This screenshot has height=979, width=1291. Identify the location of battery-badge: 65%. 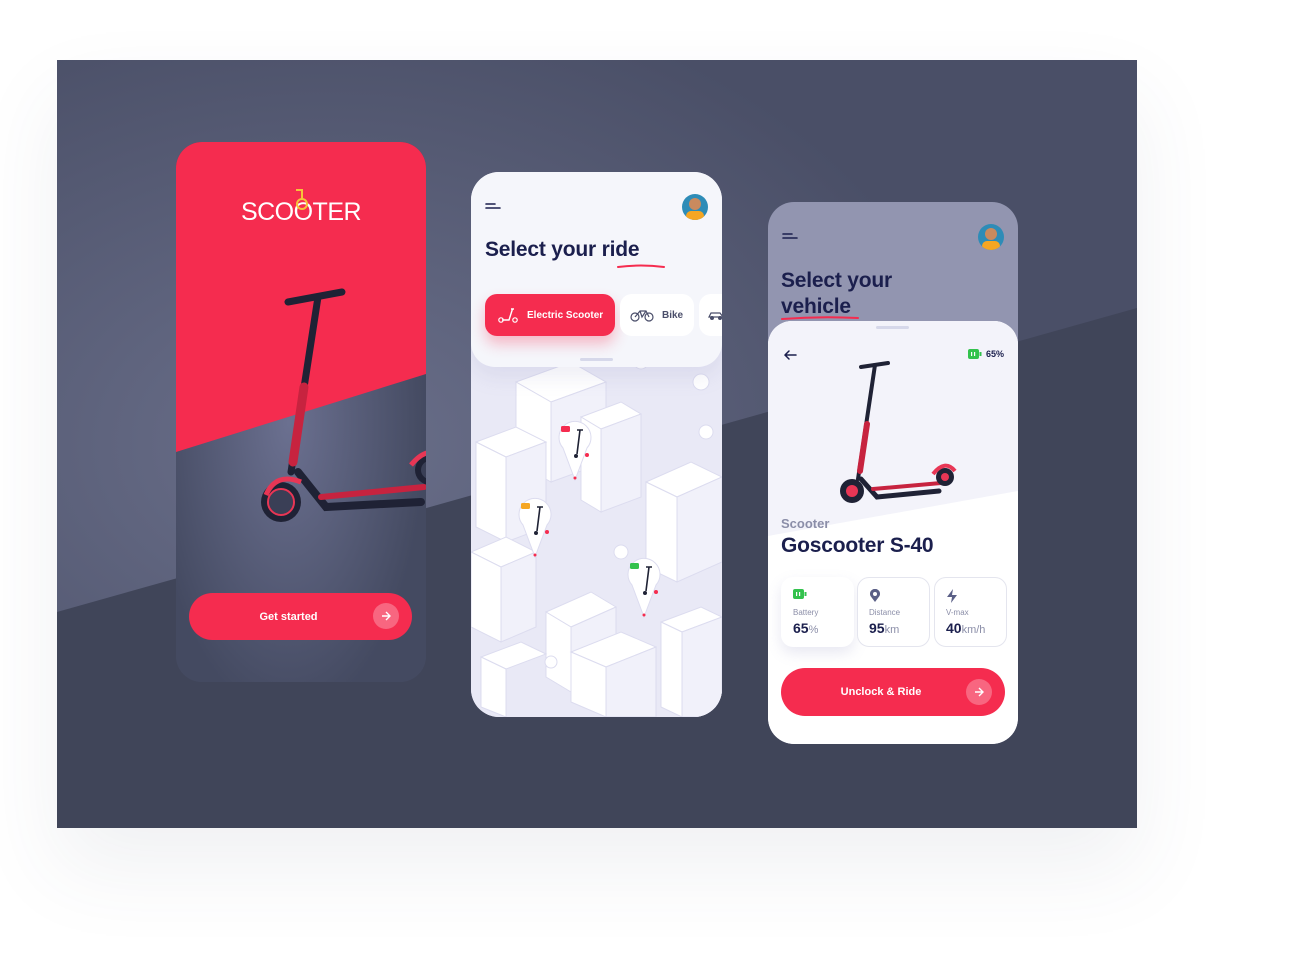
(985, 354).